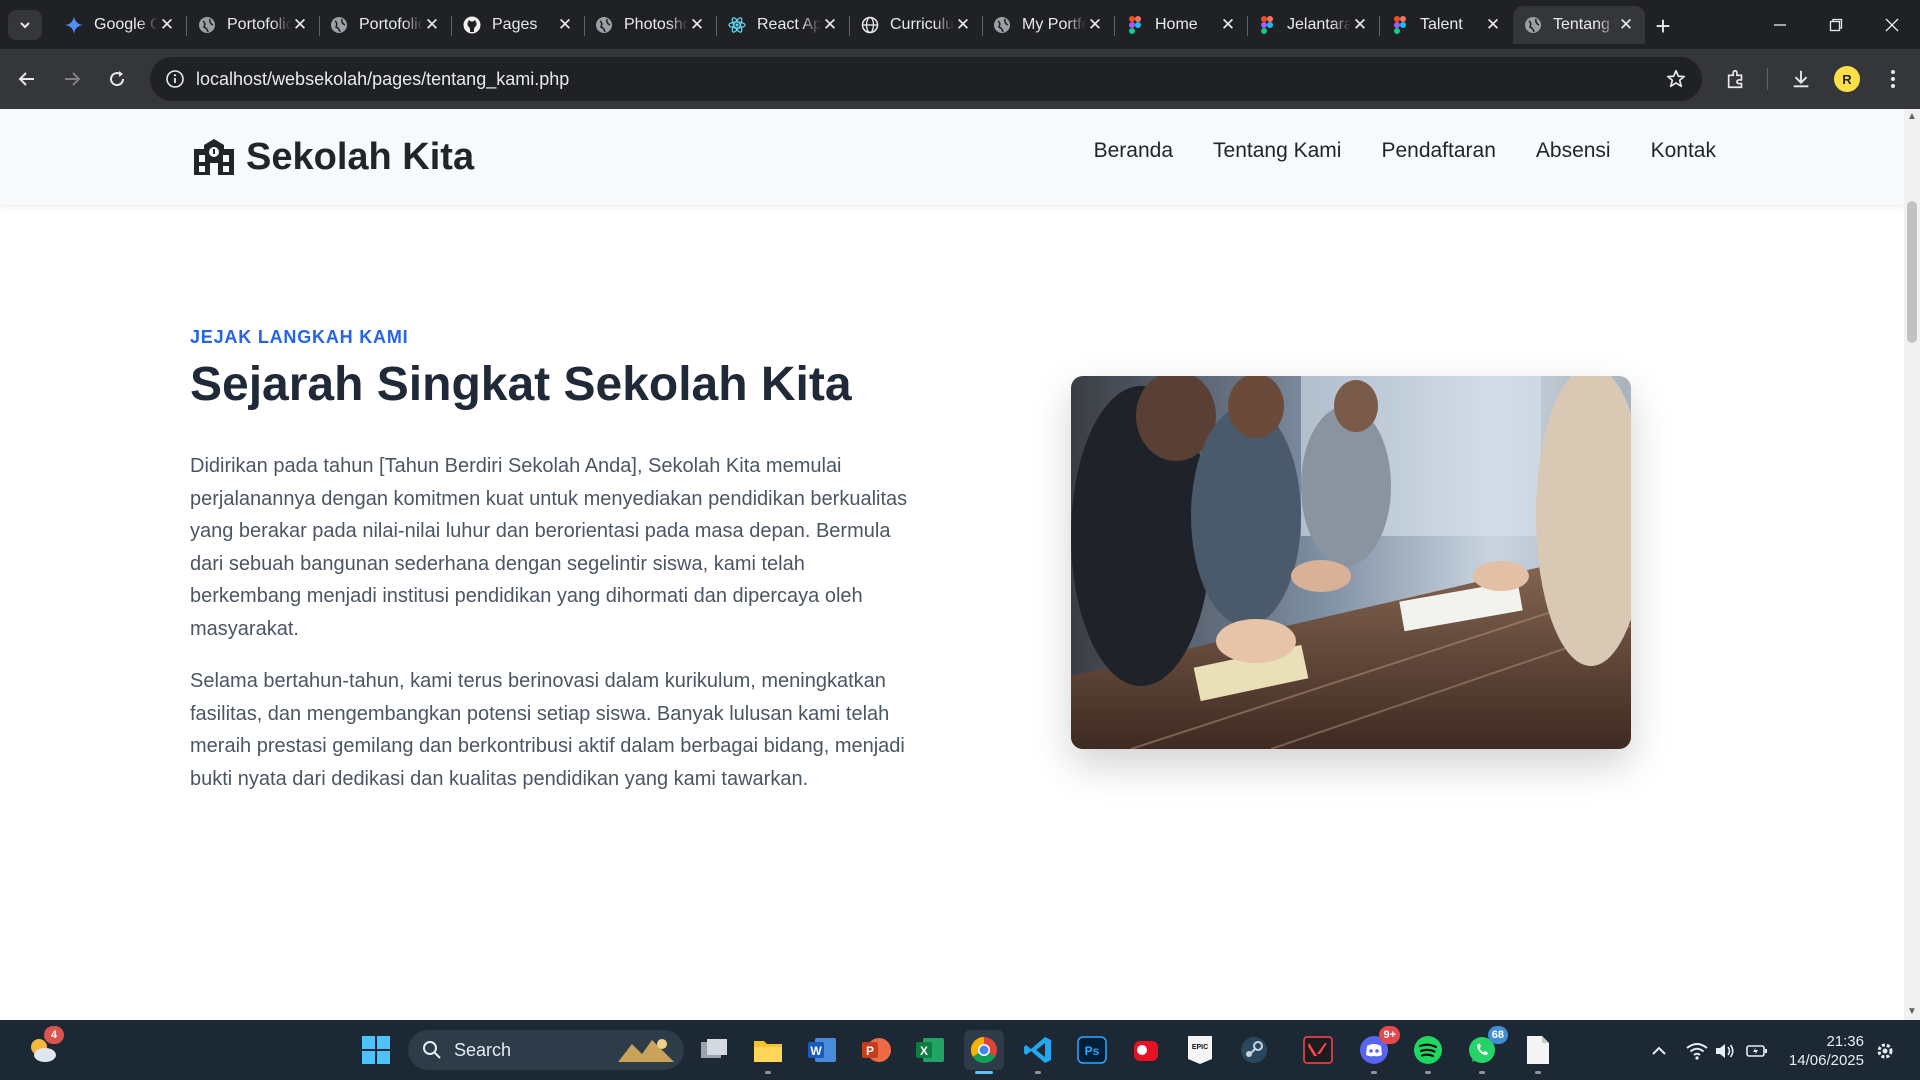  What do you see at coordinates (1893, 79) in the screenshot?
I see `browser-menu-icon` at bounding box center [1893, 79].